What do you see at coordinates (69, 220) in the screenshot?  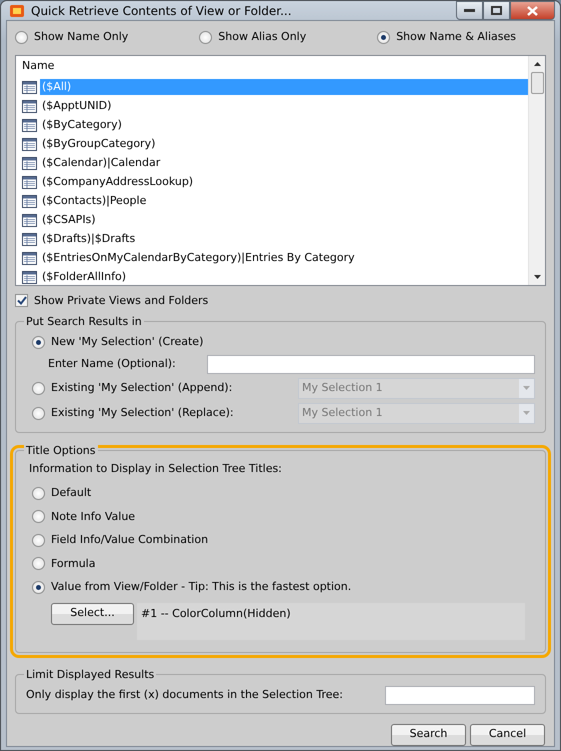 I see `list-item: ($CSAPIs)` at bounding box center [69, 220].